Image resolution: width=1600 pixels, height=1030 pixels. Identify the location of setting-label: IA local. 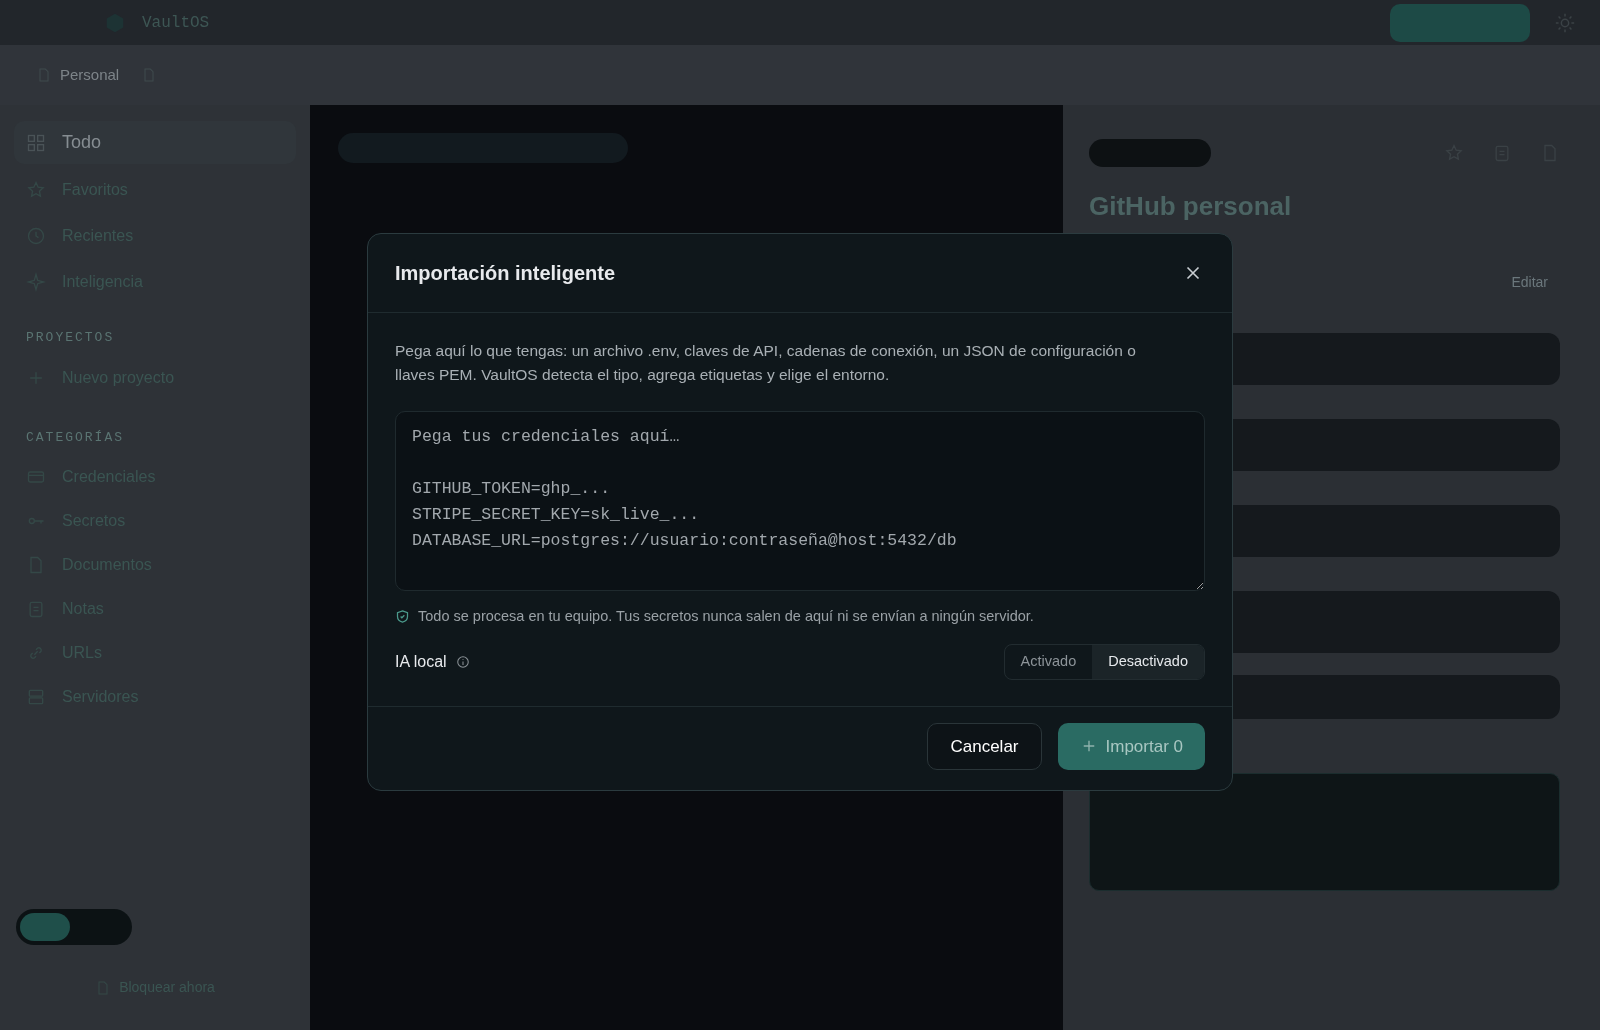
(421, 661).